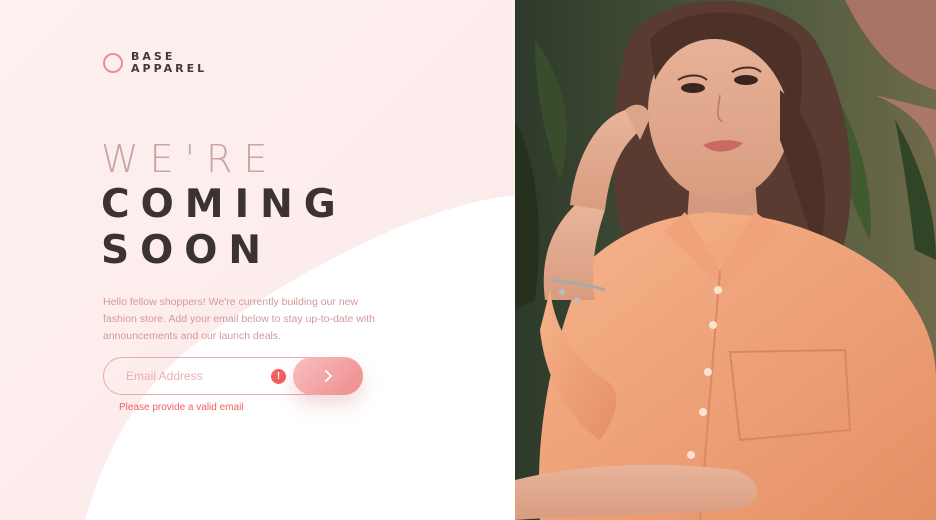 The height and width of the screenshot is (520, 936). I want to click on chevron-right-icon, so click(328, 376).